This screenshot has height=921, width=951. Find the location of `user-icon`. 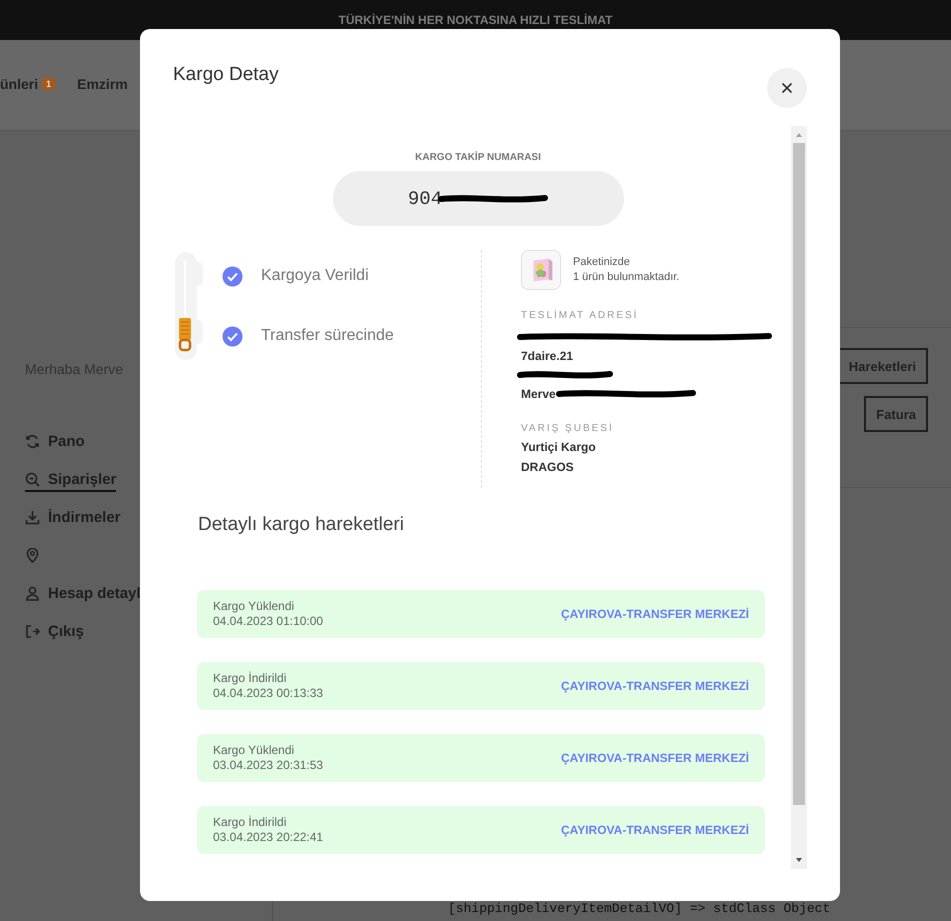

user-icon is located at coordinates (32, 593).